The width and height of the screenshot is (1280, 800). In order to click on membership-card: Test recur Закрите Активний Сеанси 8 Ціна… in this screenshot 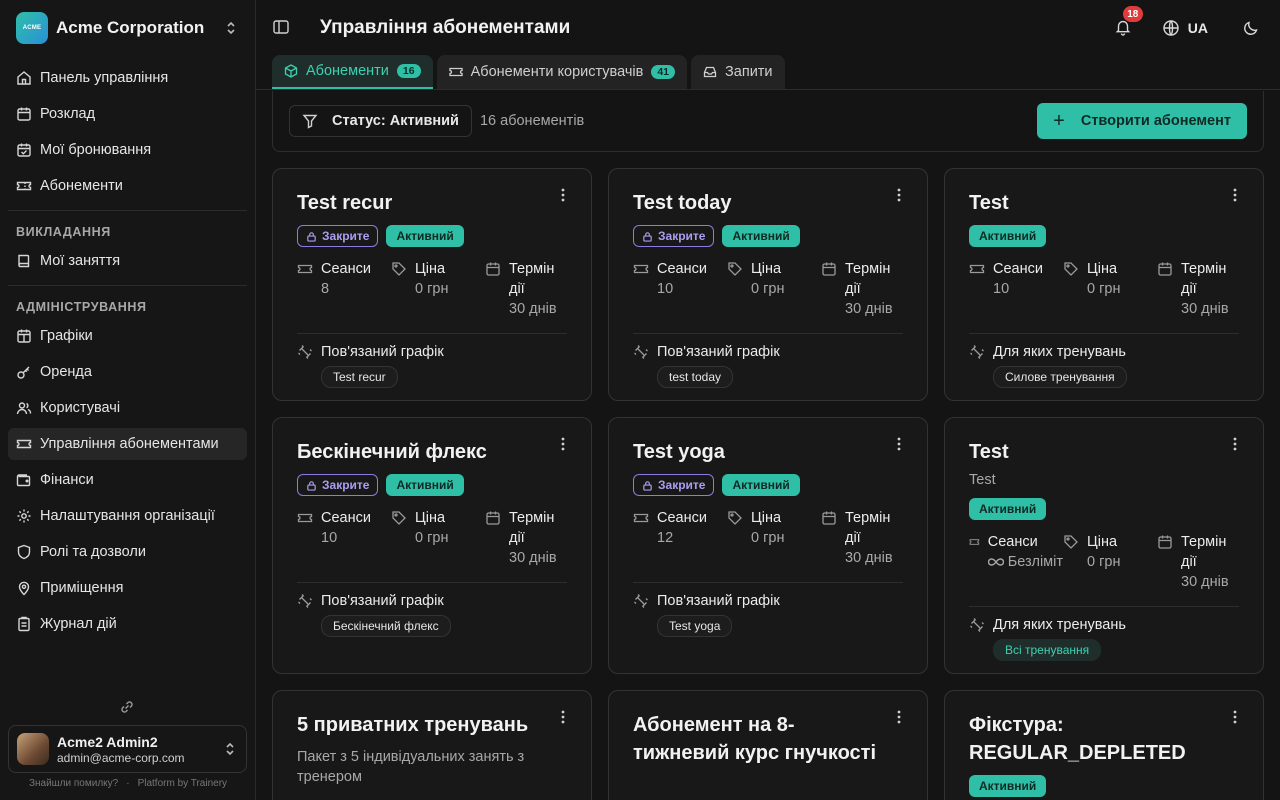, I will do `click(432, 284)`.